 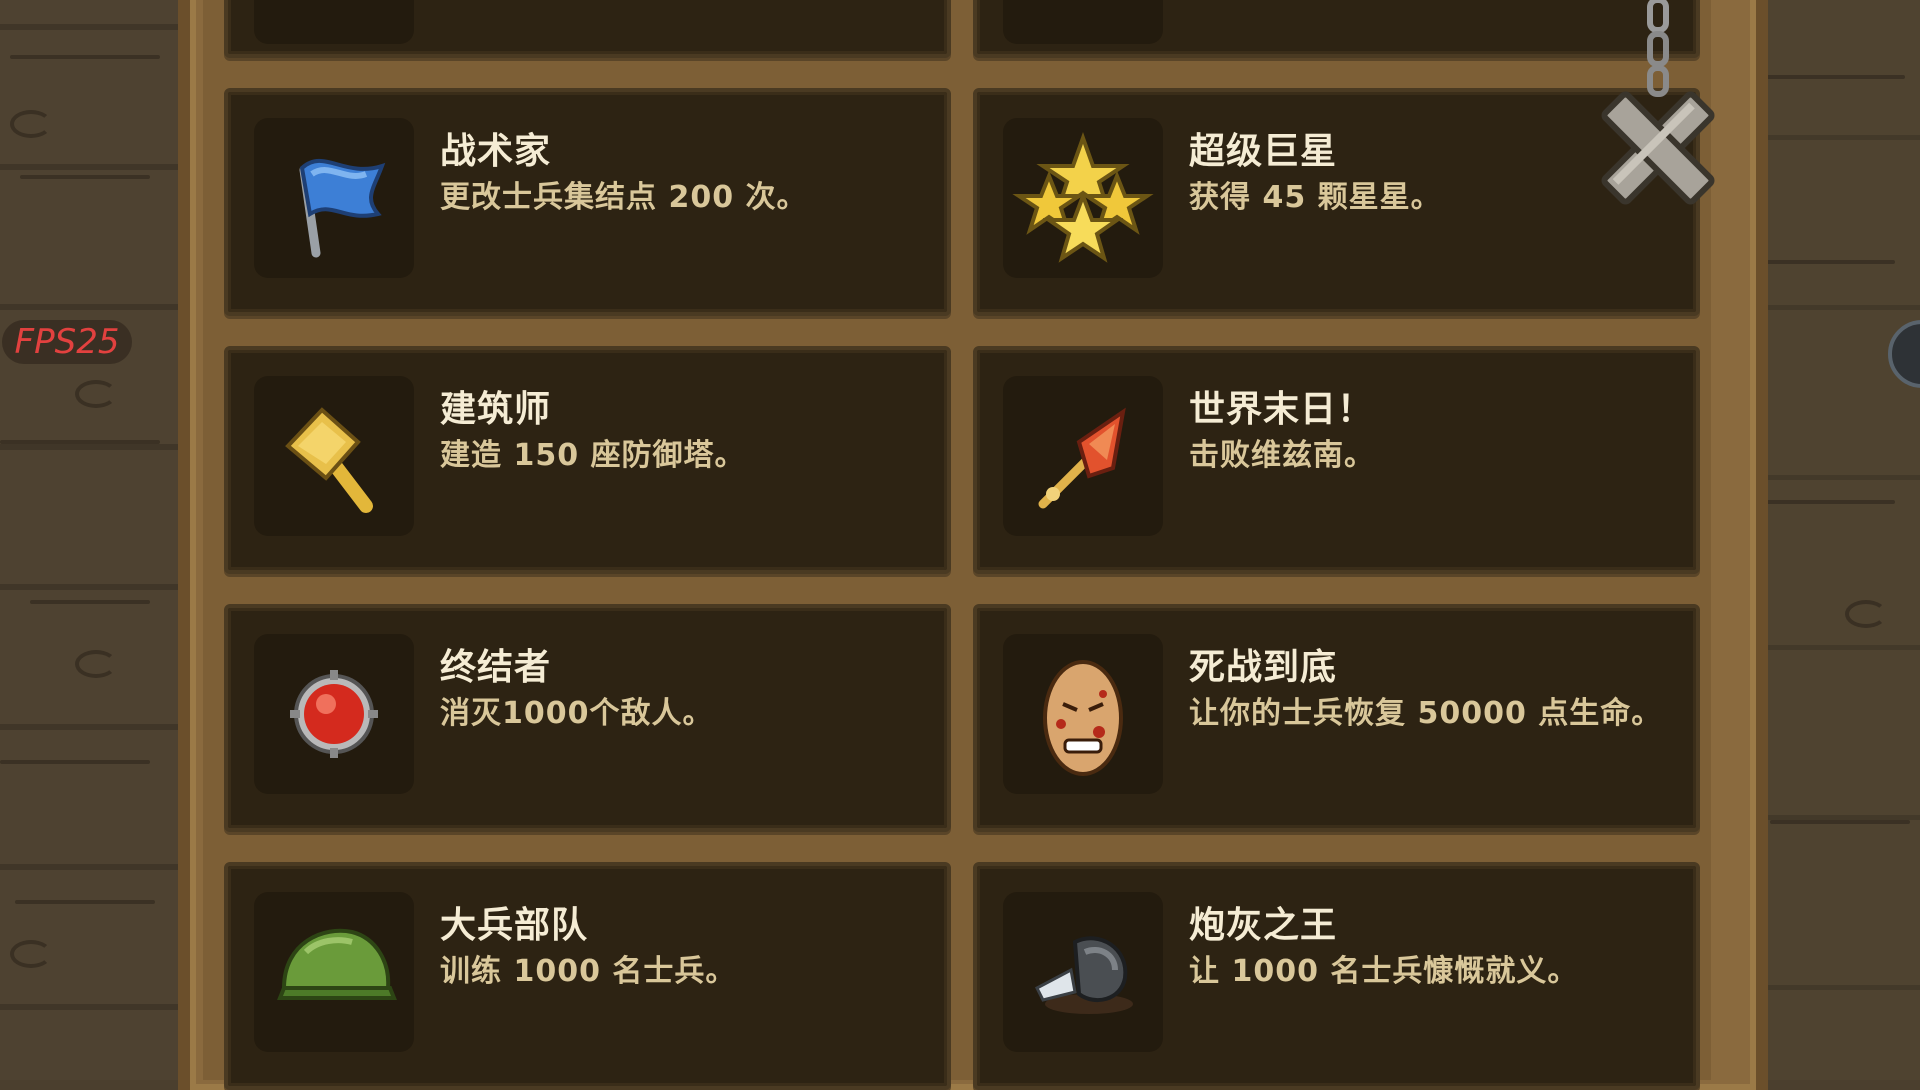 What do you see at coordinates (334, 456) in the screenshot?
I see `hammer-icon` at bounding box center [334, 456].